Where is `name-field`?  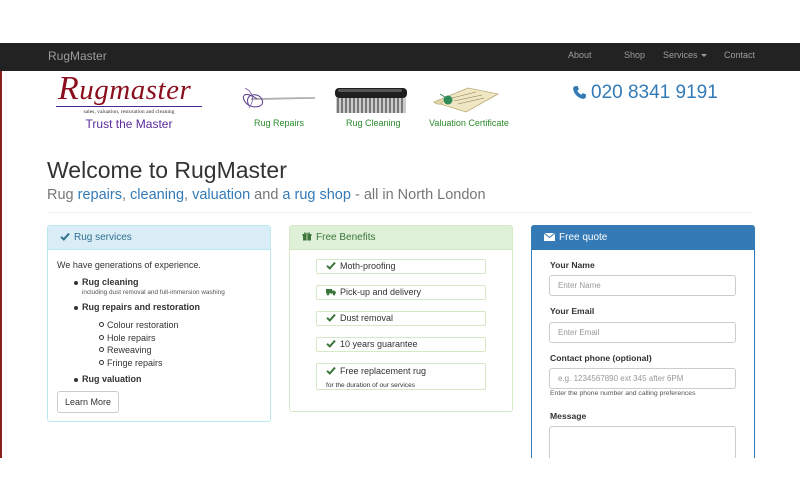 name-field is located at coordinates (642, 285).